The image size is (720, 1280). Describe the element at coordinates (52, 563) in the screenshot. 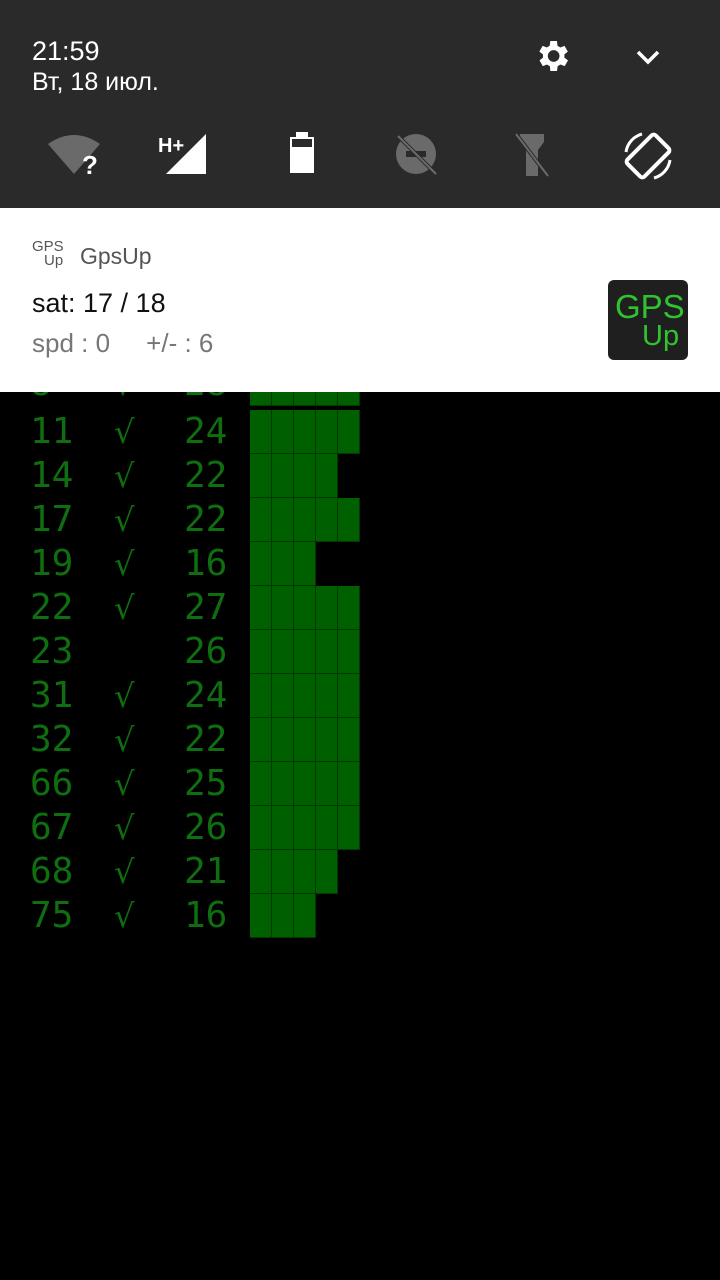

I see `satellite-prn: 19` at that location.